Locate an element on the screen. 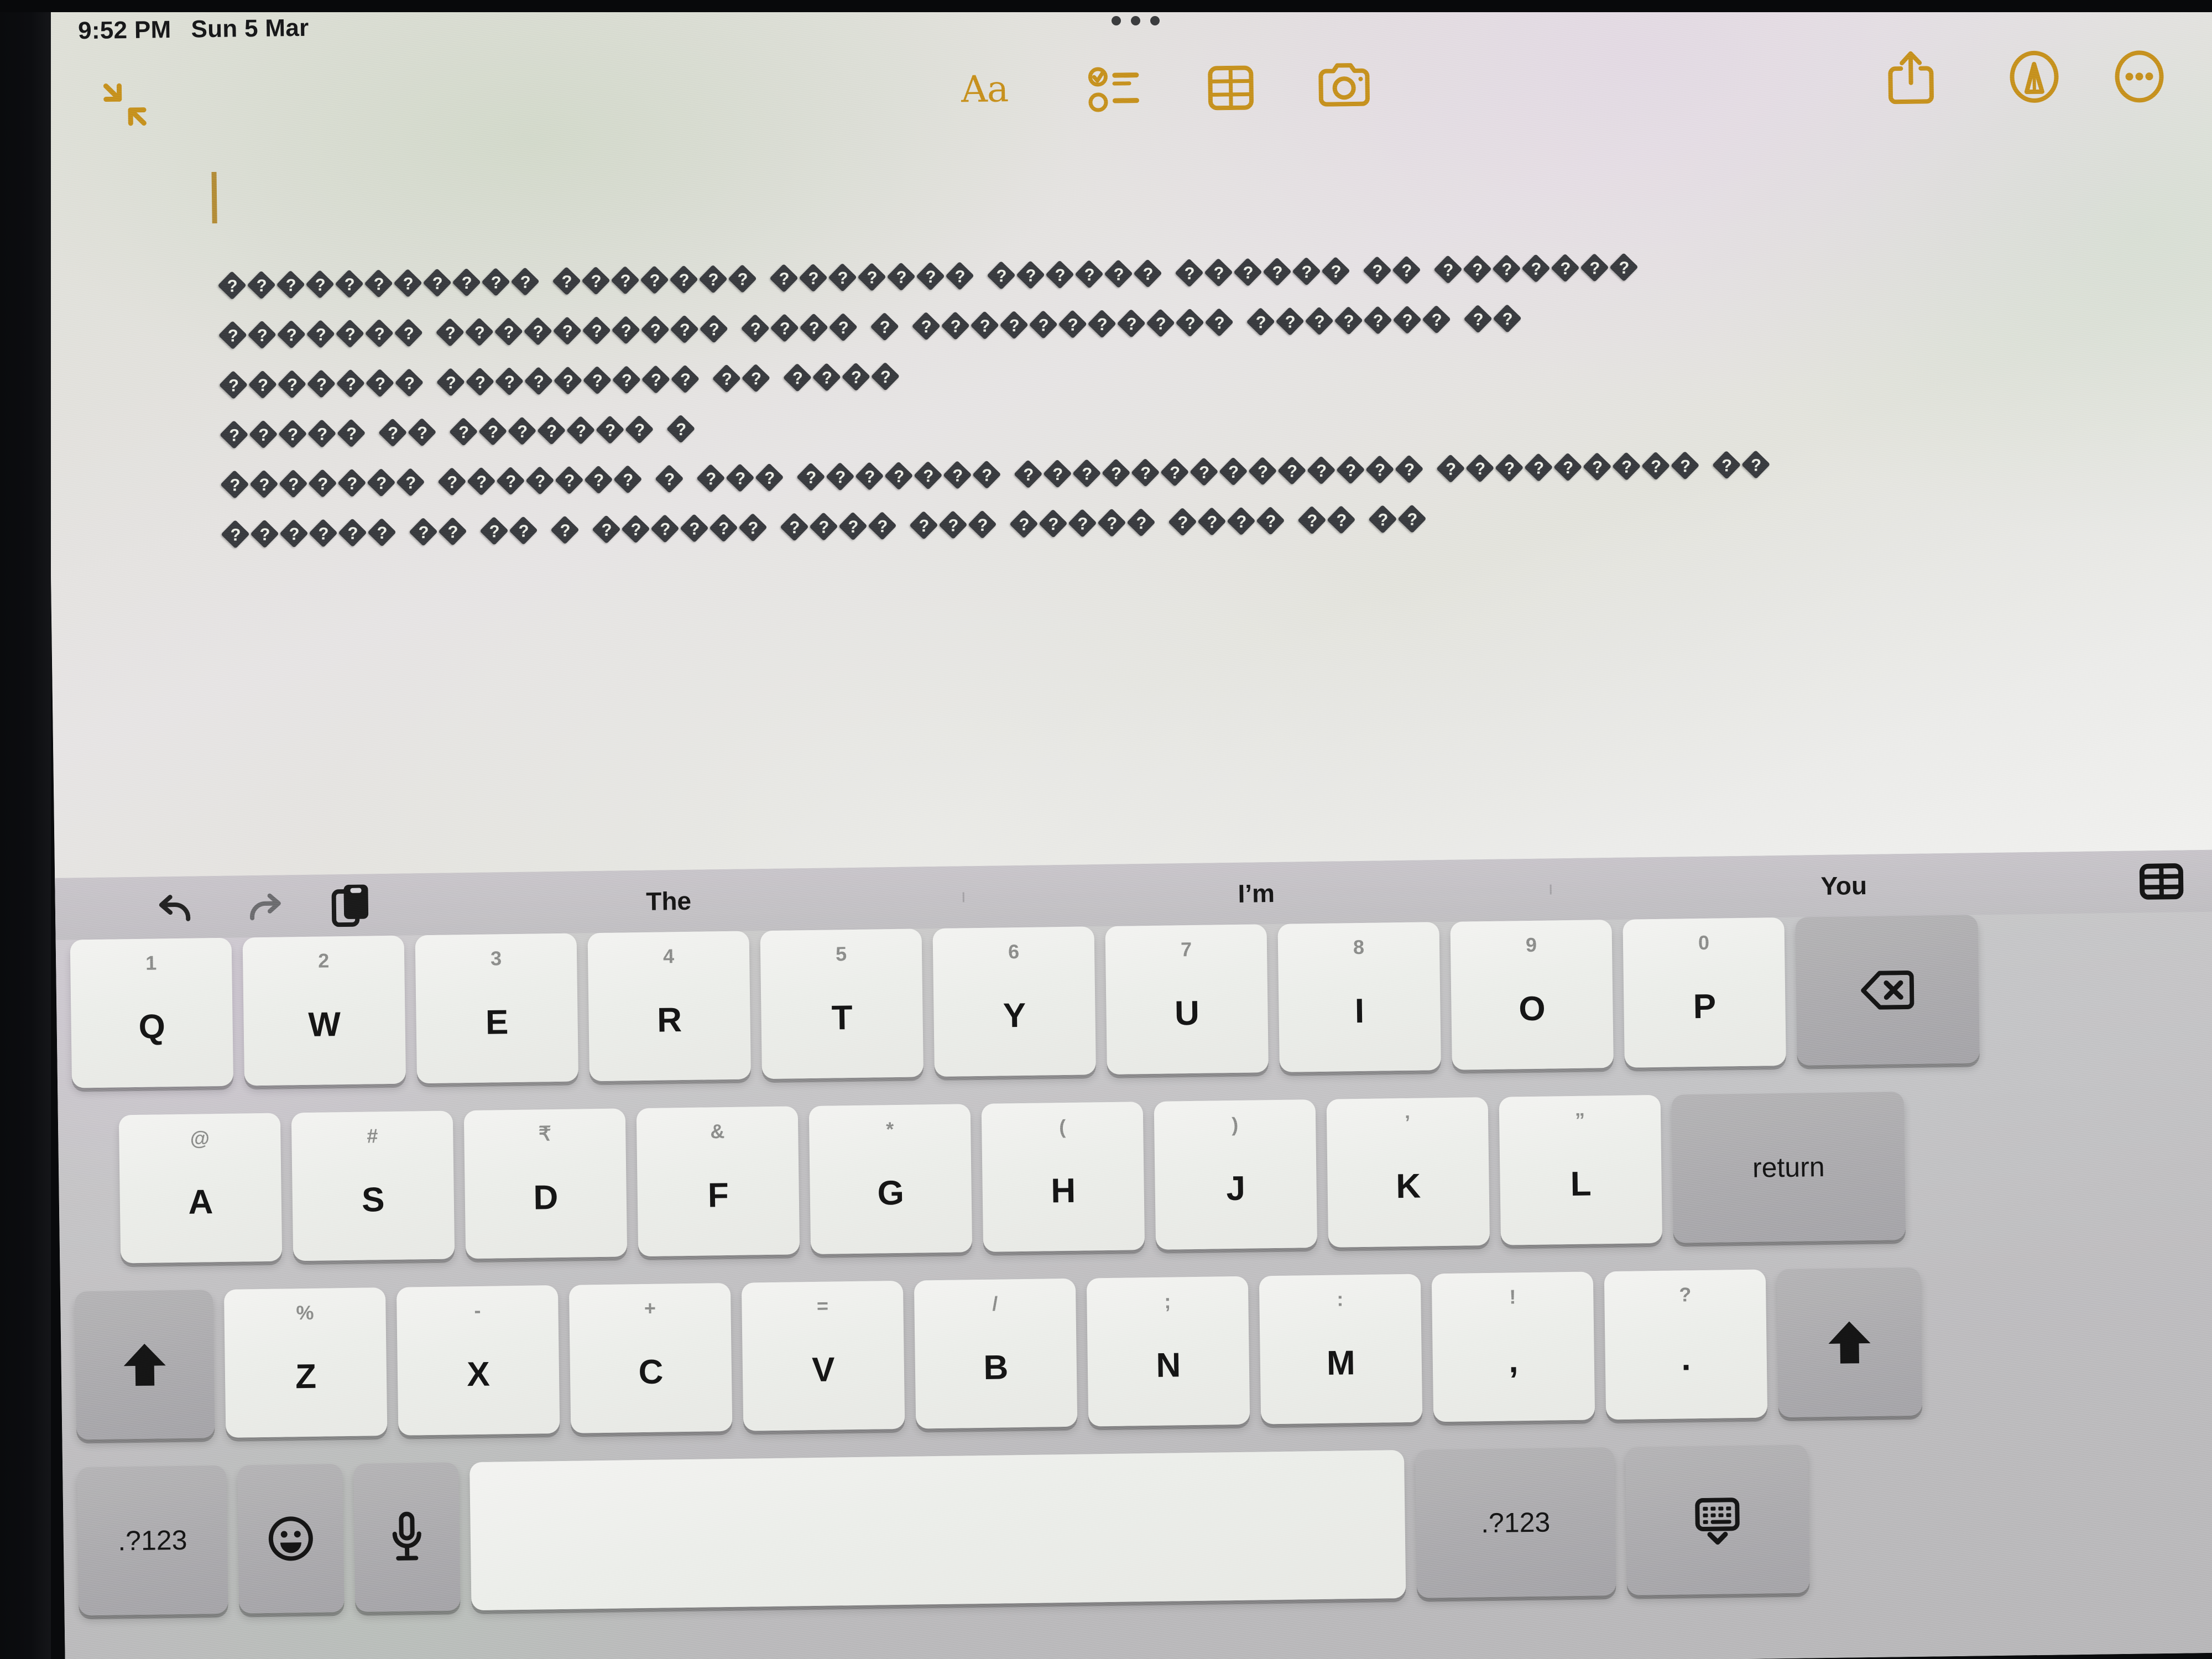 Image resolution: width=2212 pixels, height=1659 pixels. key-r: 4R is located at coordinates (670, 1007).